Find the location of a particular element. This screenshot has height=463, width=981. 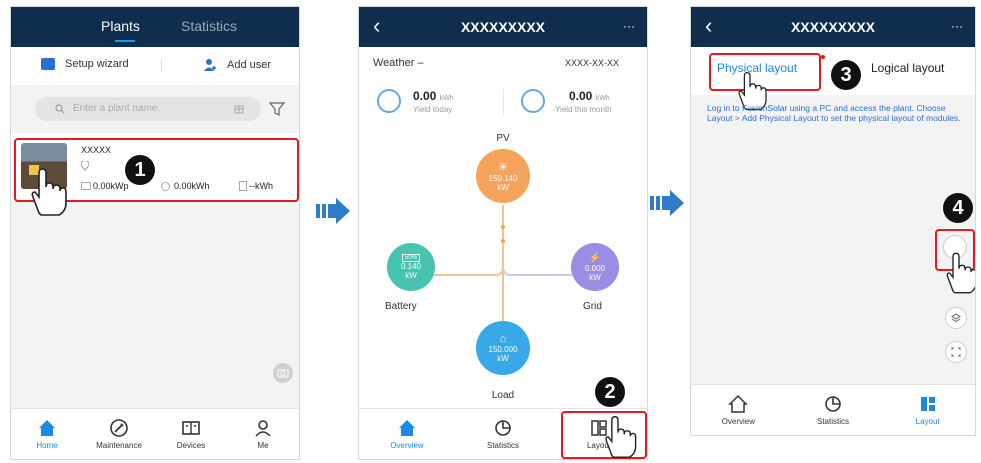

yield-month-icon is located at coordinates (533, 101).